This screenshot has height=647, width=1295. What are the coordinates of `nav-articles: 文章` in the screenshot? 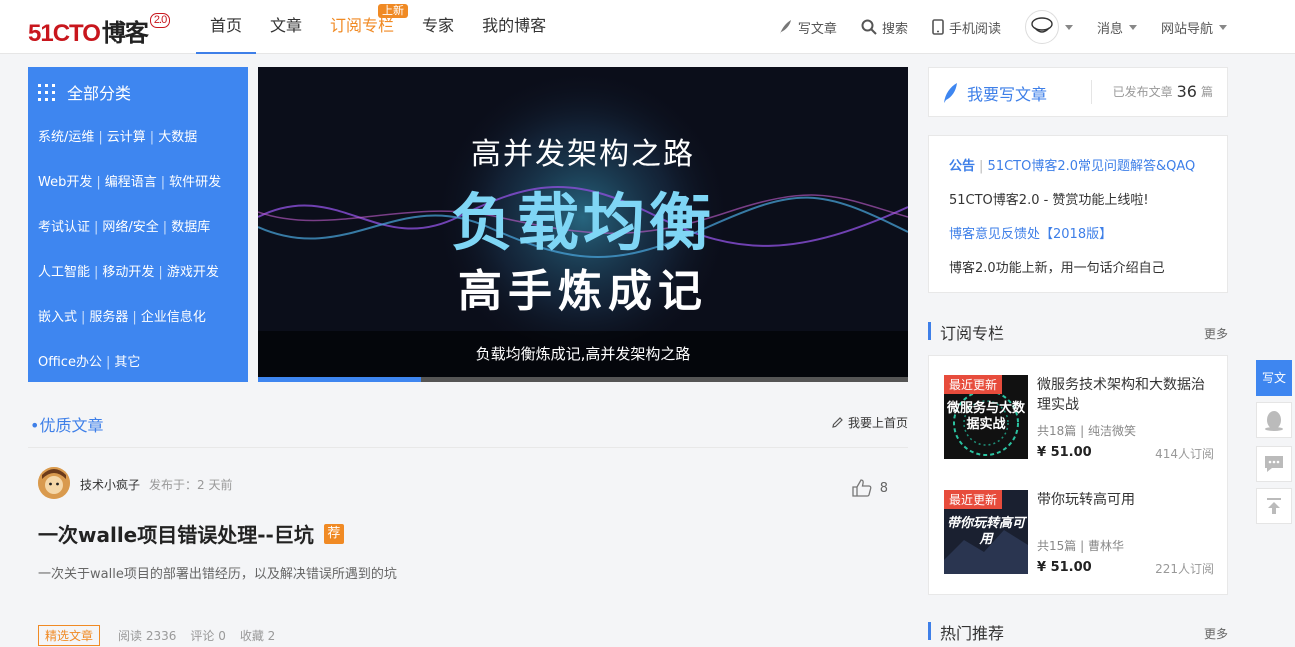 It's located at (286, 27).